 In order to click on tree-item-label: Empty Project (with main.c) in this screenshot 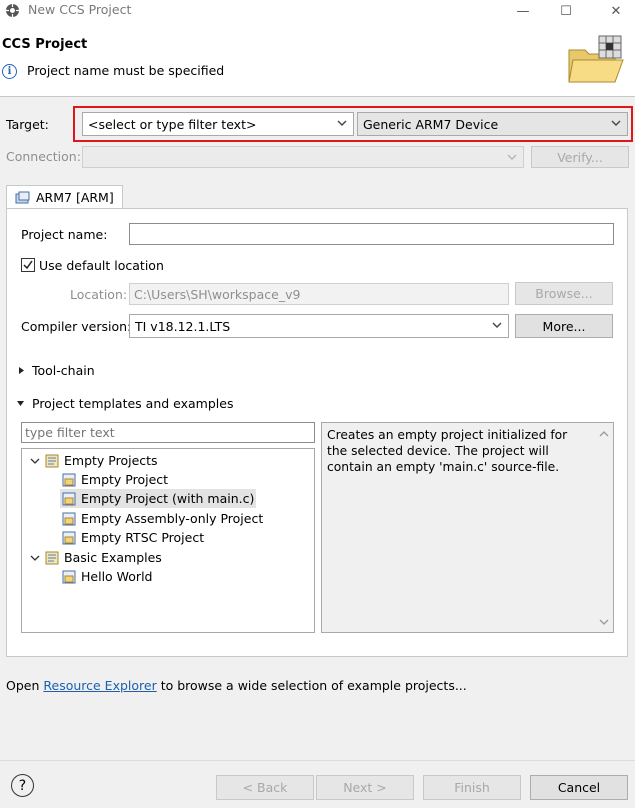, I will do `click(168, 498)`.